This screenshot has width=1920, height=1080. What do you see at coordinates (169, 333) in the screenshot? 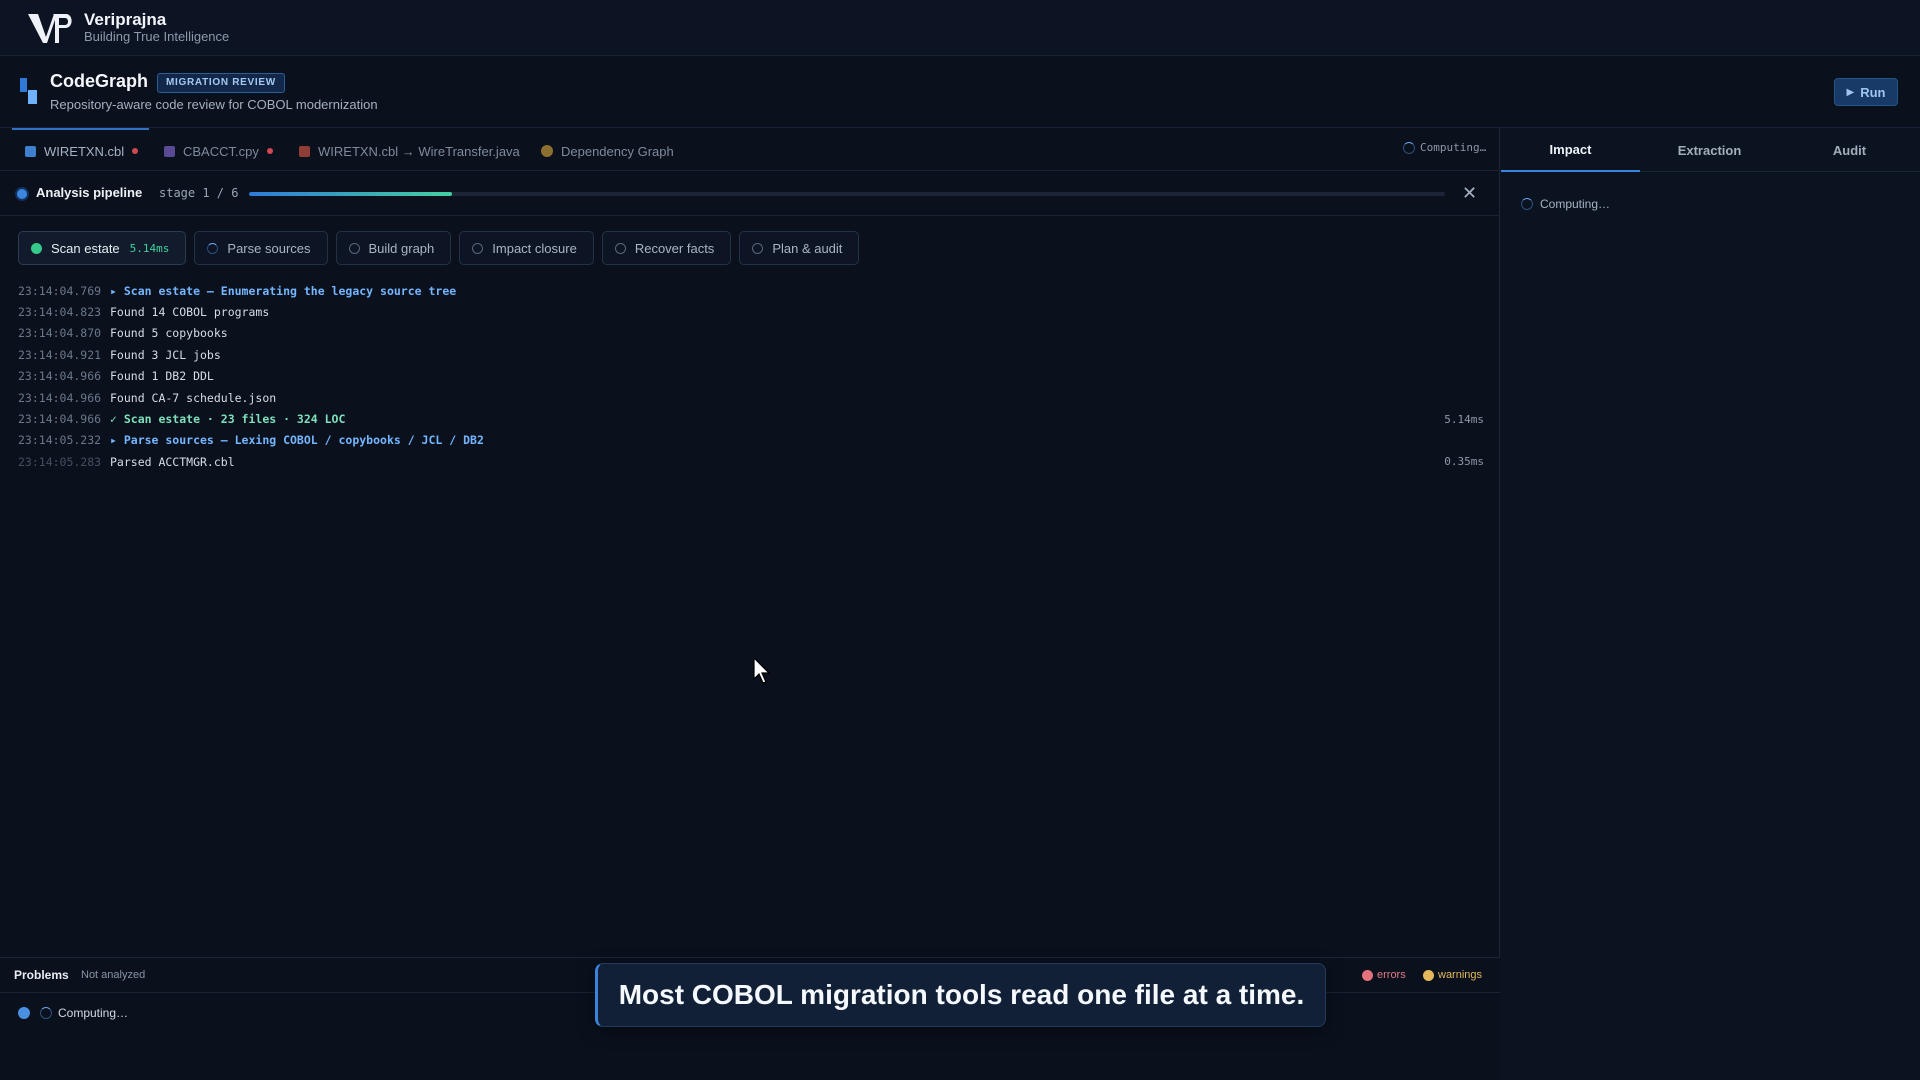
I see `log-message: Found 5 copybooks` at bounding box center [169, 333].